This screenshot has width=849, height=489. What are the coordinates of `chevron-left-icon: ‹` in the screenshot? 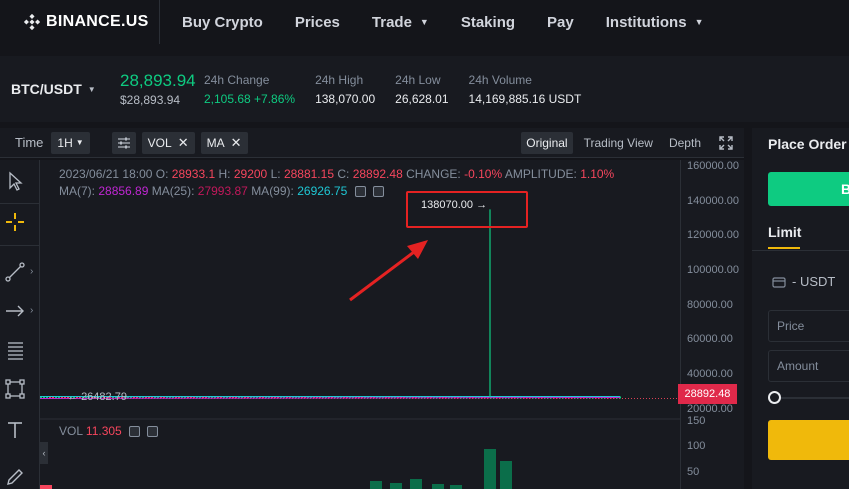 It's located at (44, 453).